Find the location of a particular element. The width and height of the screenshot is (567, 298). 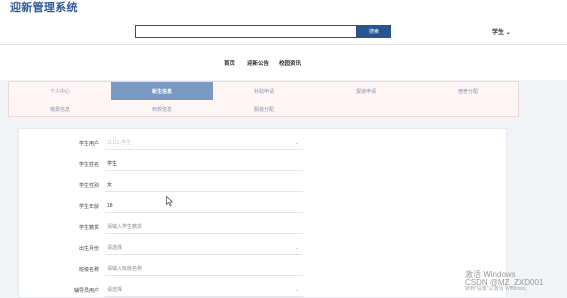

form-row-counselor-user: 辅导员用户 请选择 ⌄ is located at coordinates (237, 291).